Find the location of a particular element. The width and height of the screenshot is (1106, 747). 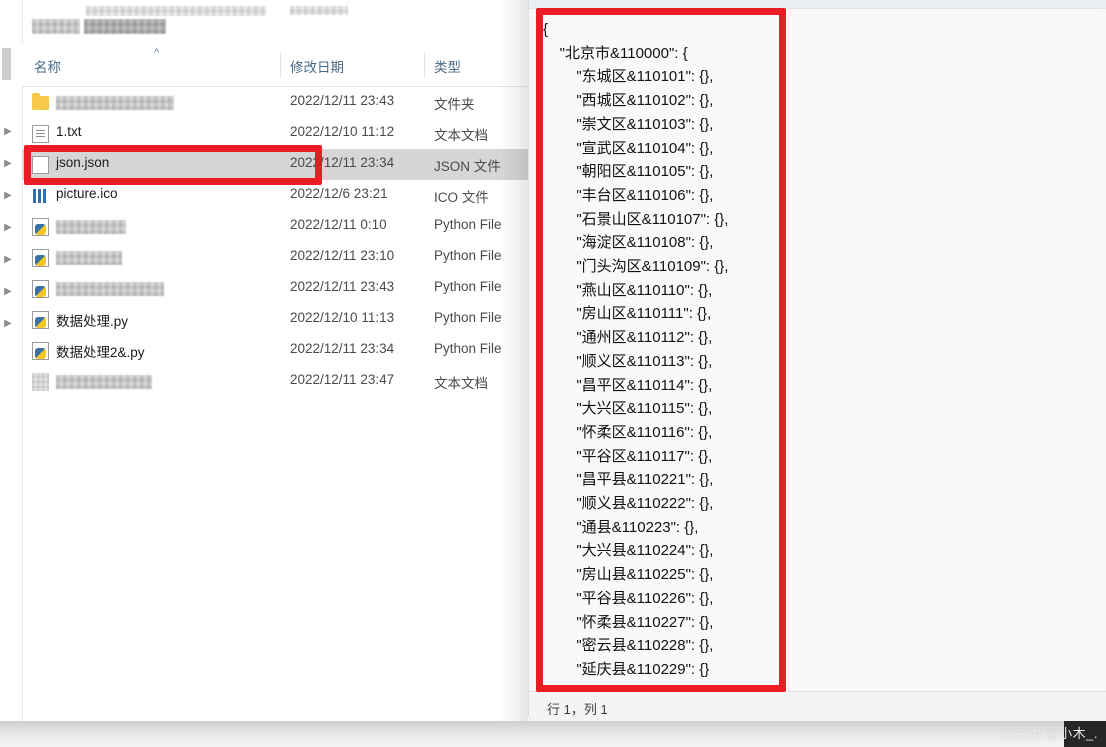

breadcrumb-path-redacted-a is located at coordinates (56, 26).